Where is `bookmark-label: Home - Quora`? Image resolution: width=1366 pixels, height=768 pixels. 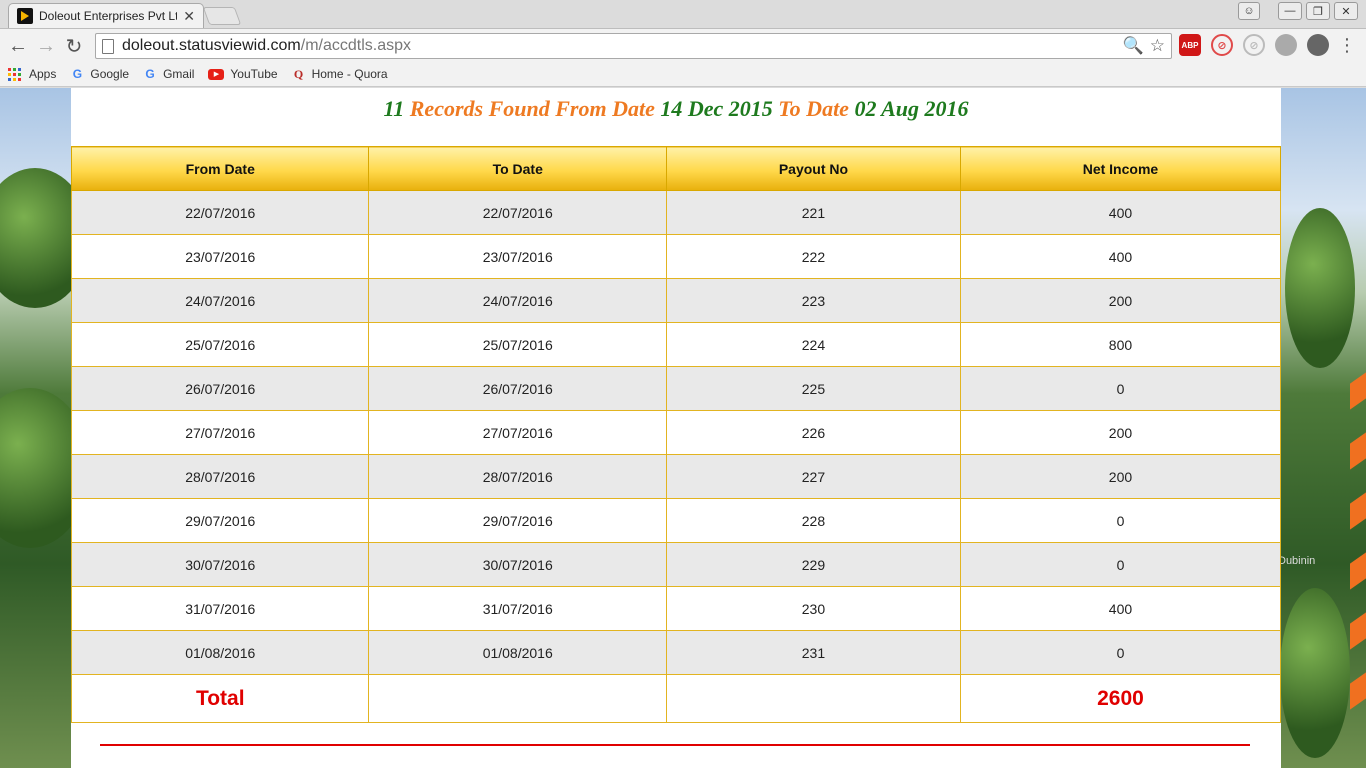 bookmark-label: Home - Quora is located at coordinates (349, 74).